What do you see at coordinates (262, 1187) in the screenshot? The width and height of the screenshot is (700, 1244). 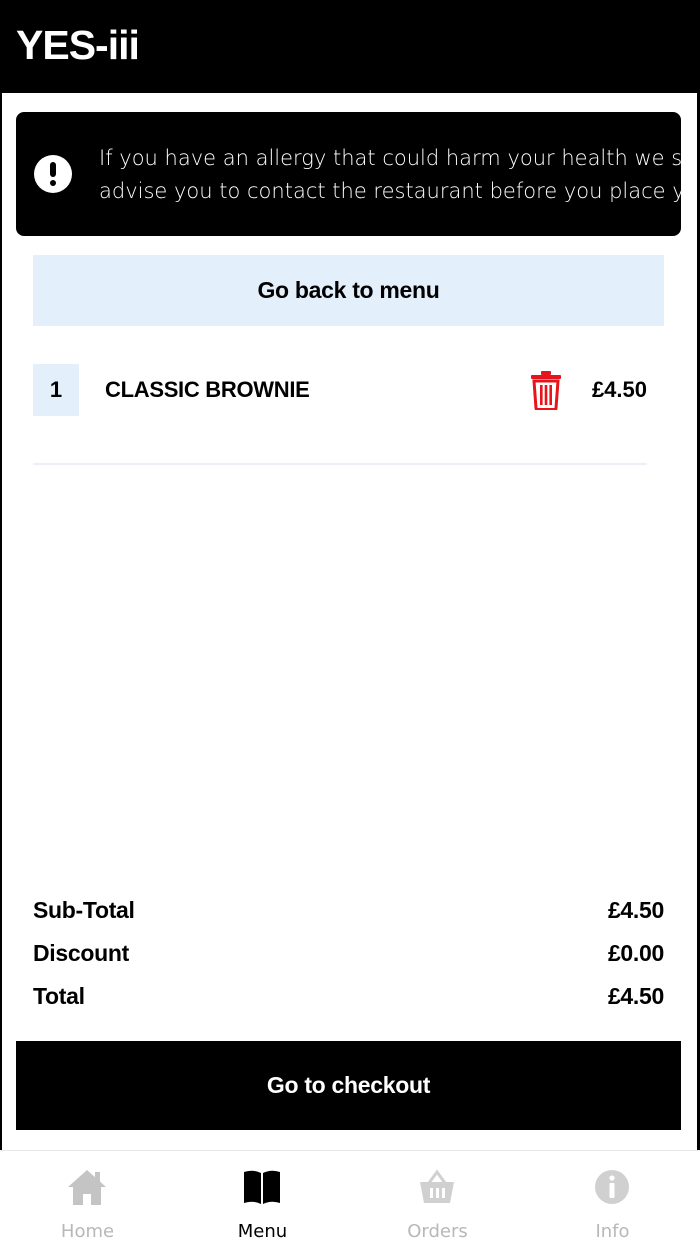 I see `book-icon` at bounding box center [262, 1187].